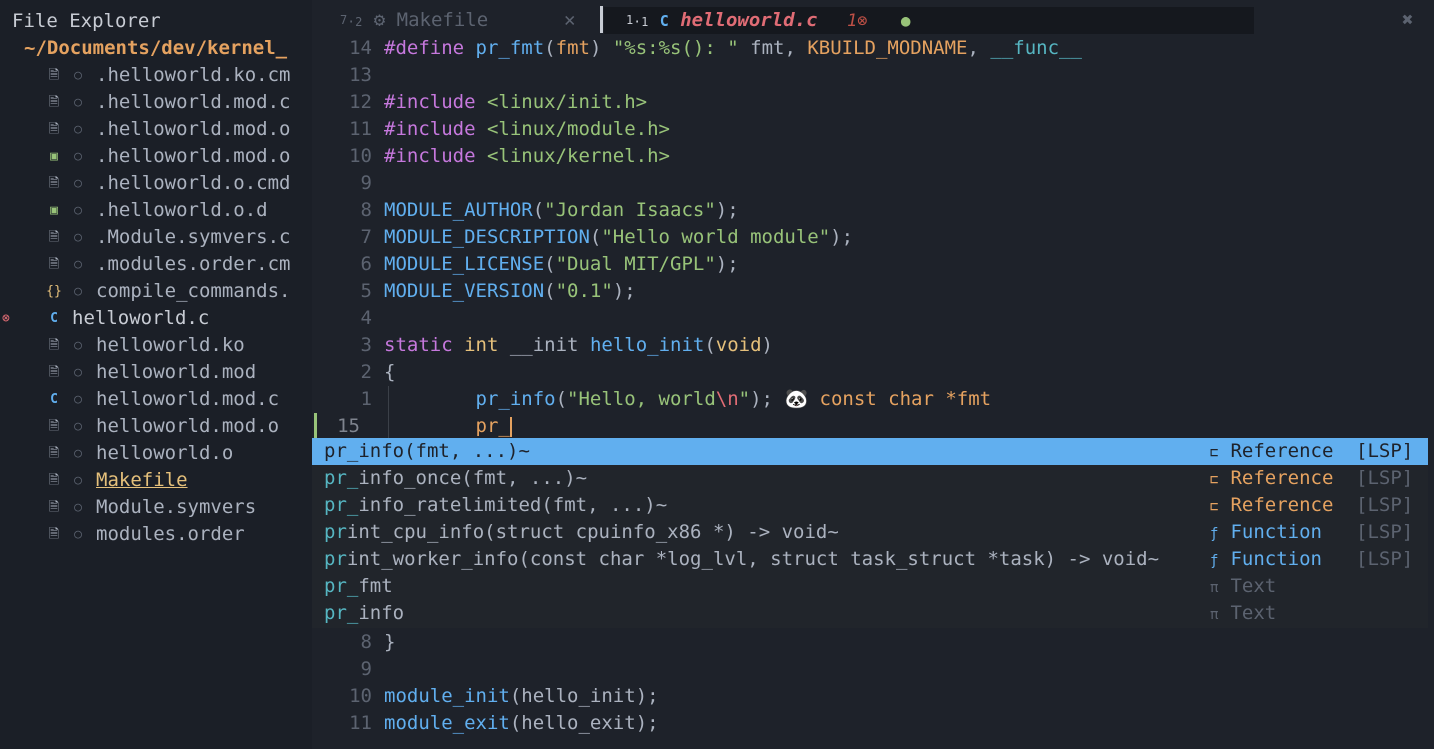 The width and height of the screenshot is (1434, 749). I want to click on sidebar-item: 🗎 ○ .helloworld.ko.cm, so click(156, 75).